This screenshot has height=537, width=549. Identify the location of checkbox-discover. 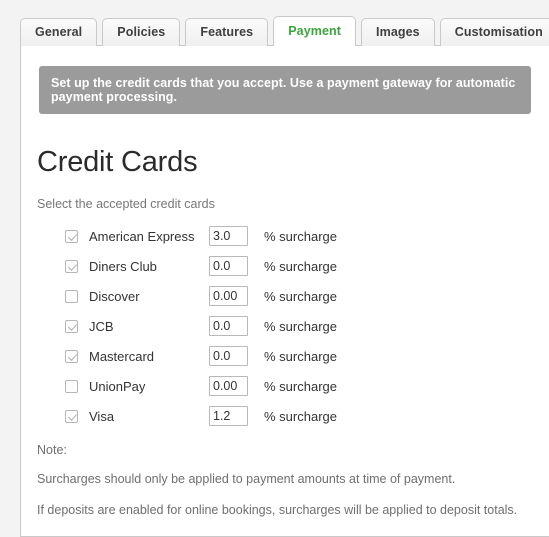
(71, 296).